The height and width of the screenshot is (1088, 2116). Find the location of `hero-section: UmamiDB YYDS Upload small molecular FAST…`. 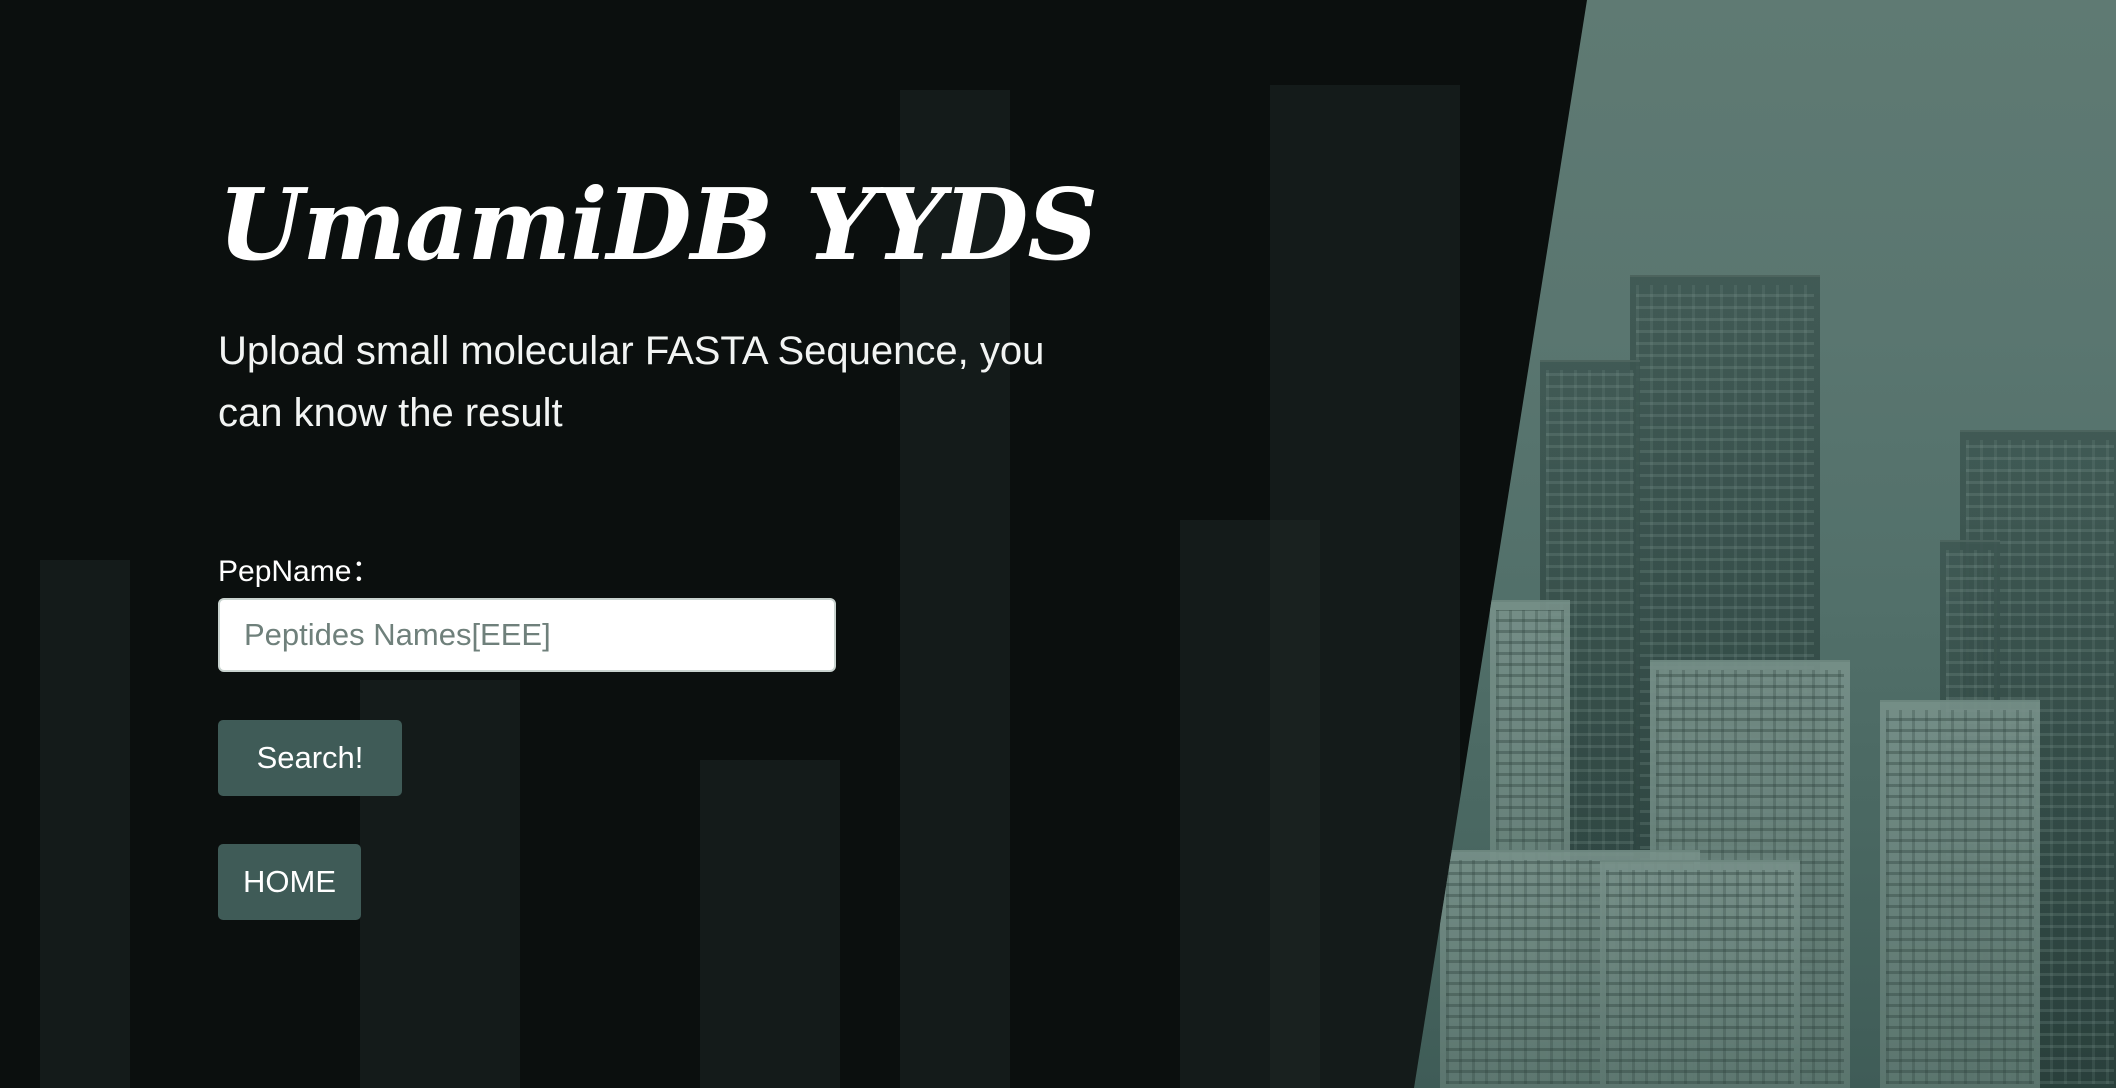

hero-section: UmamiDB YYDS Upload small molecular FAST… is located at coordinates (668, 306).